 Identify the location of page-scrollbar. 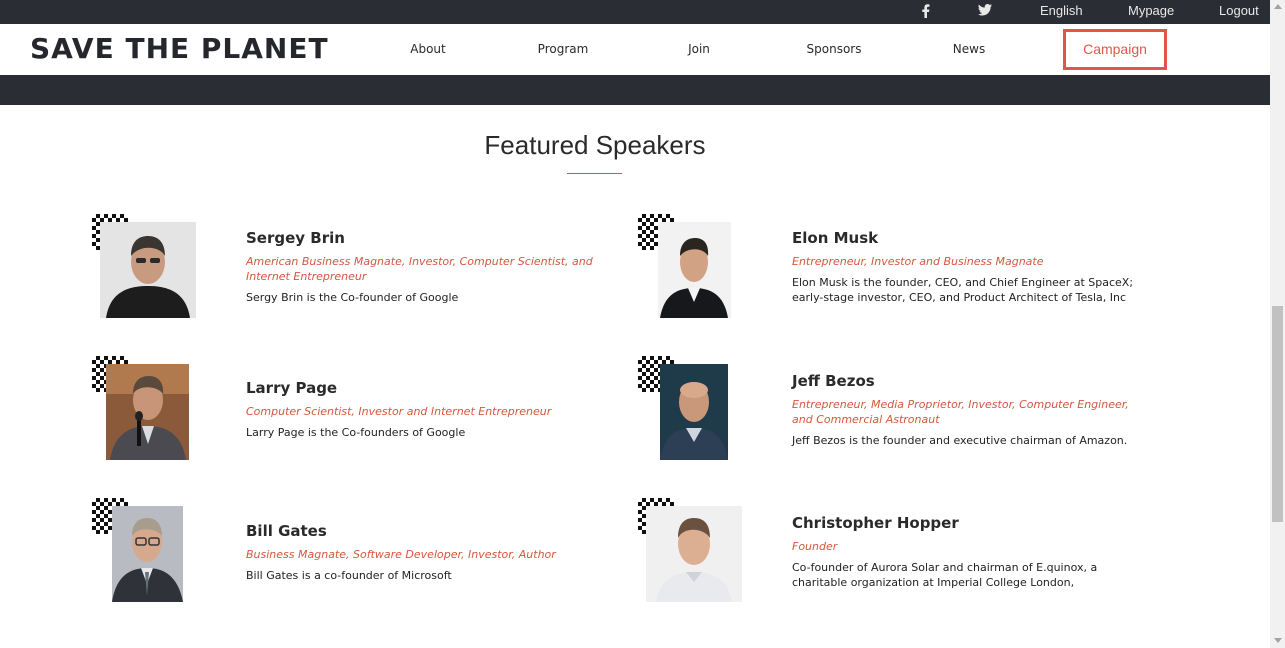
(1277, 324).